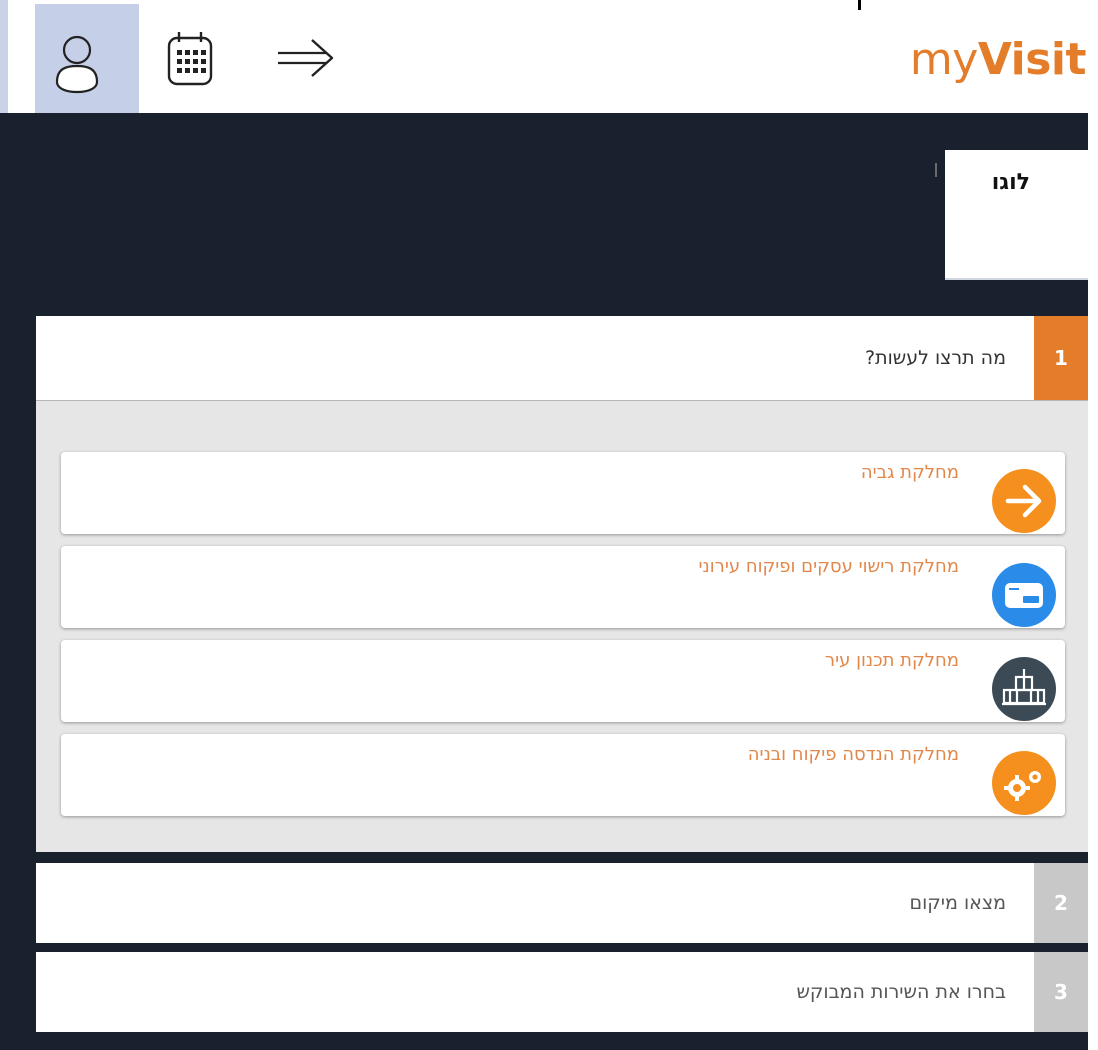 The image size is (1098, 1050). What do you see at coordinates (1024, 595) in the screenshot?
I see `credit-card-icon` at bounding box center [1024, 595].